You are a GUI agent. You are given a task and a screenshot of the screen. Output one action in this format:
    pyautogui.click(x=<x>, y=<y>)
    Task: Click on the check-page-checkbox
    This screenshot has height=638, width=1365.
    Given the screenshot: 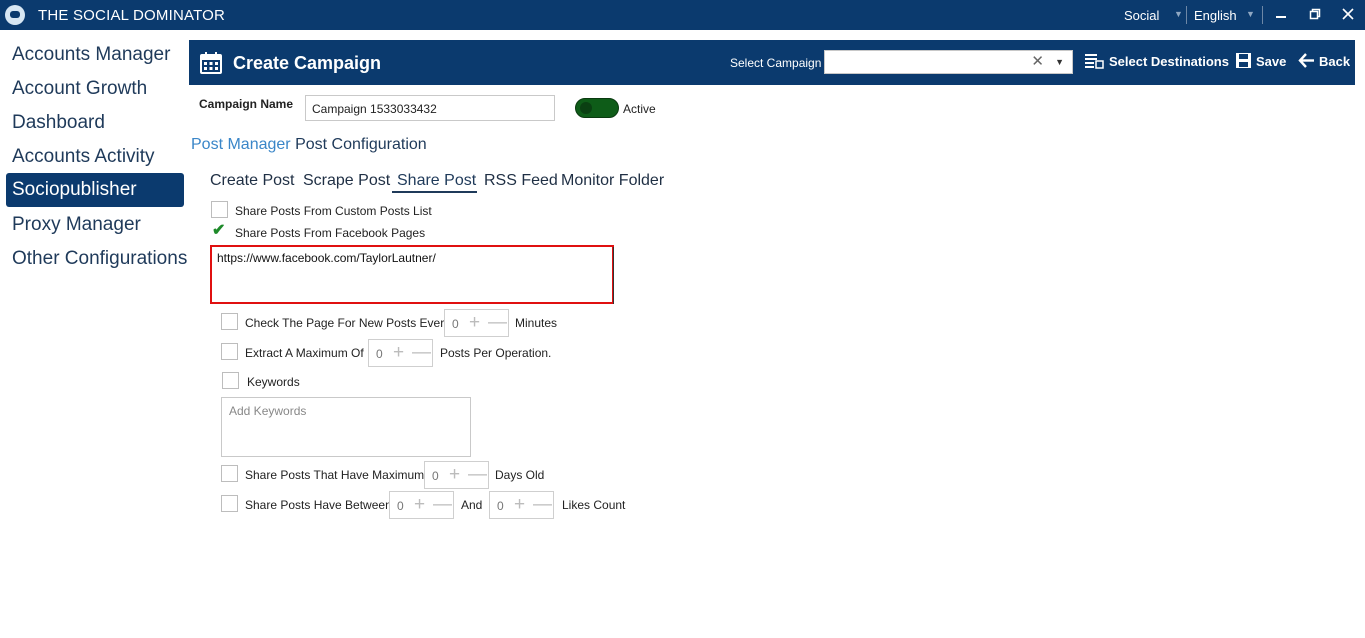 What is the action you would take?
    pyautogui.click(x=229, y=321)
    